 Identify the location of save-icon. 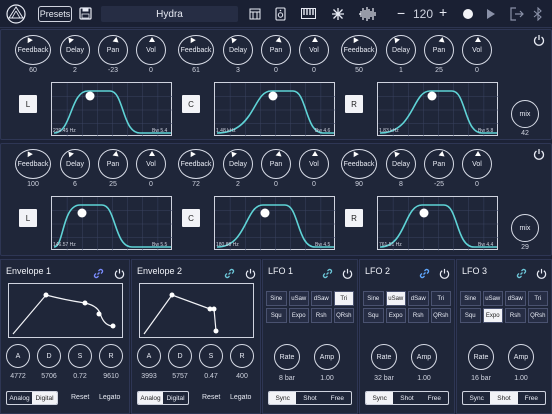
(85, 13).